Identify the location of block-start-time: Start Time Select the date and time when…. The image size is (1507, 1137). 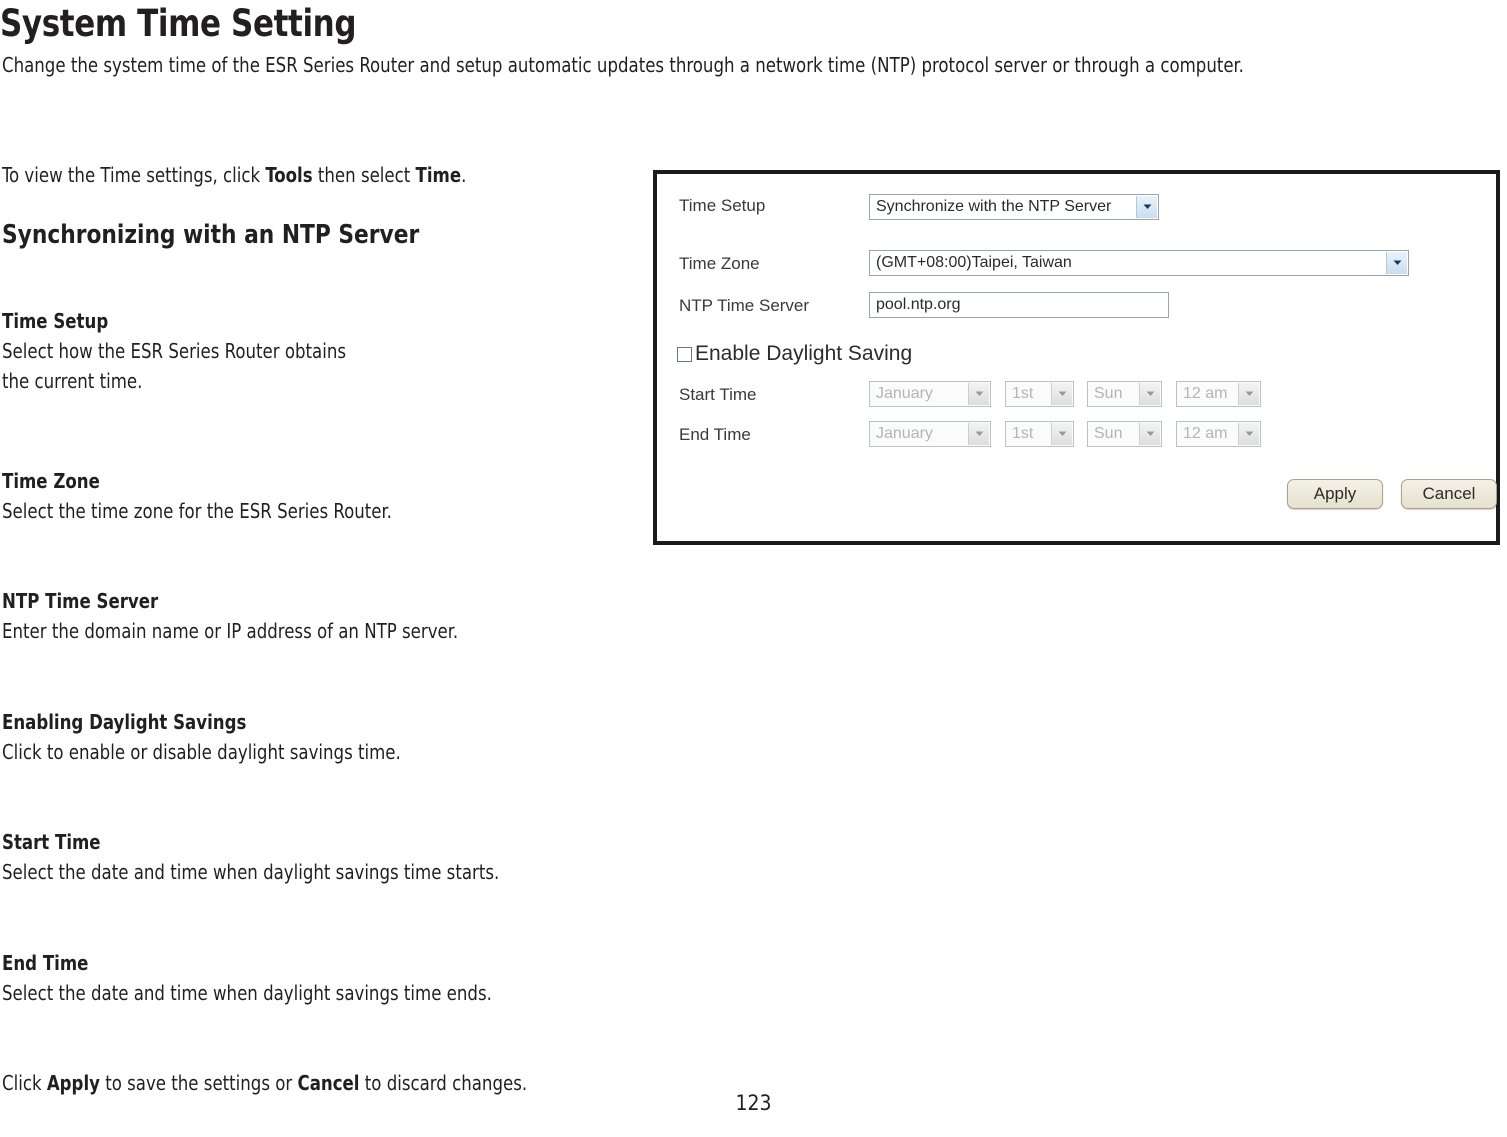
(278, 857).